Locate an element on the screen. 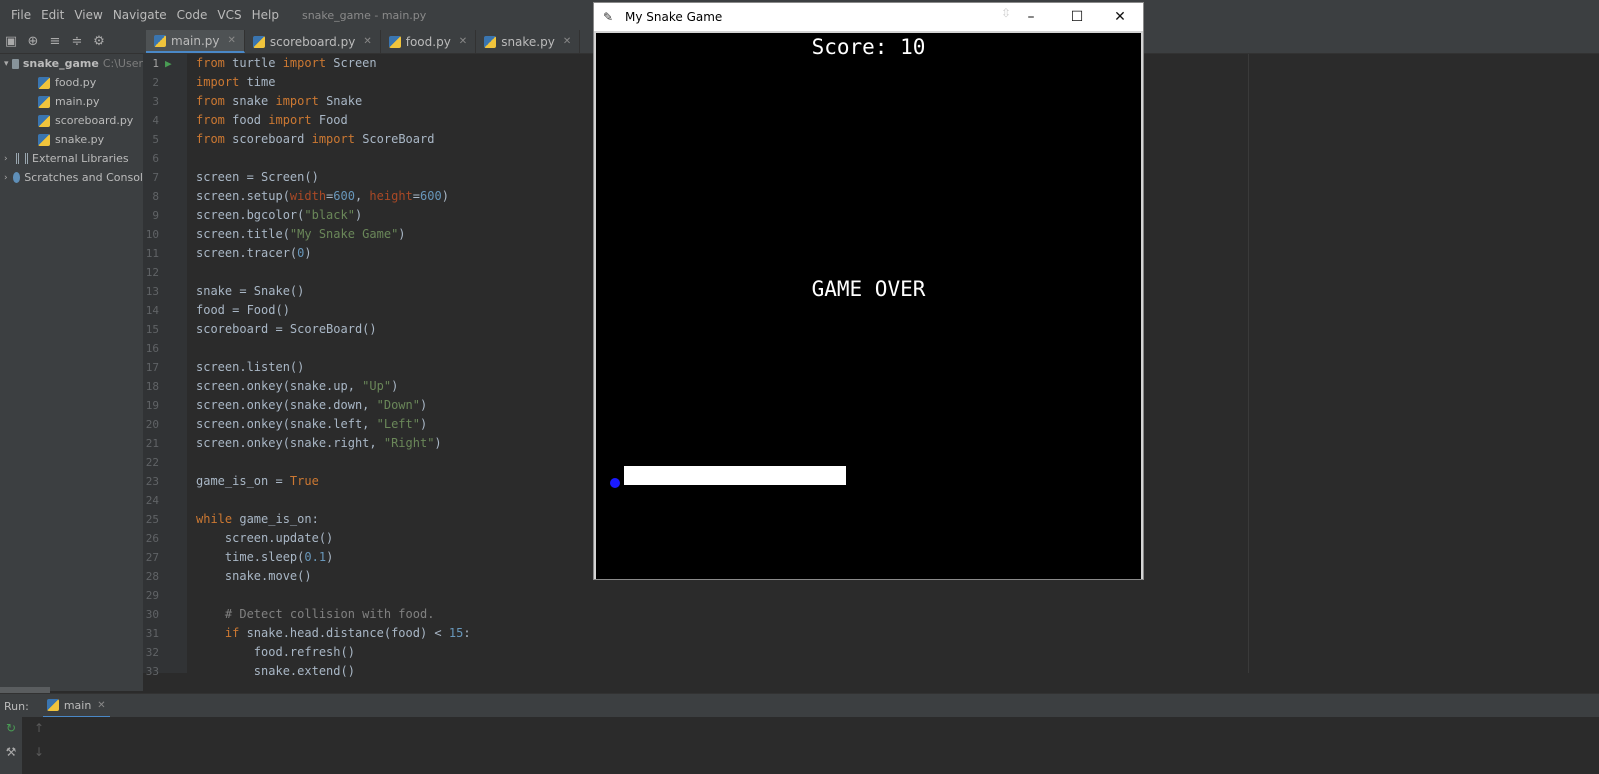 This screenshot has height=774, width=1599. code-line: snake.extend() is located at coordinates (275, 671).